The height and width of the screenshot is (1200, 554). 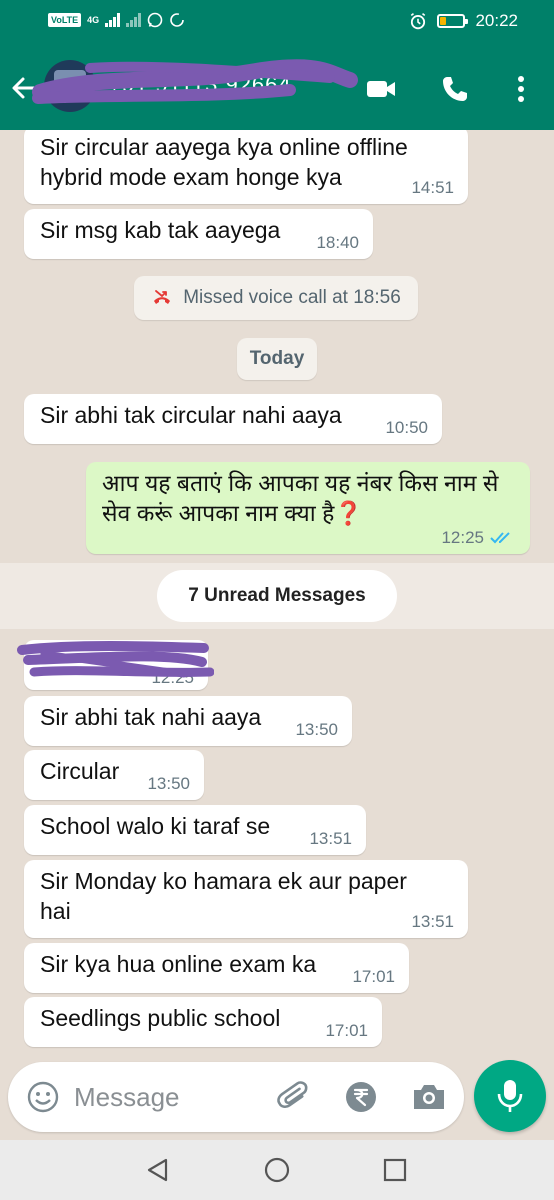 What do you see at coordinates (453, 21) in the screenshot?
I see `battery-icon` at bounding box center [453, 21].